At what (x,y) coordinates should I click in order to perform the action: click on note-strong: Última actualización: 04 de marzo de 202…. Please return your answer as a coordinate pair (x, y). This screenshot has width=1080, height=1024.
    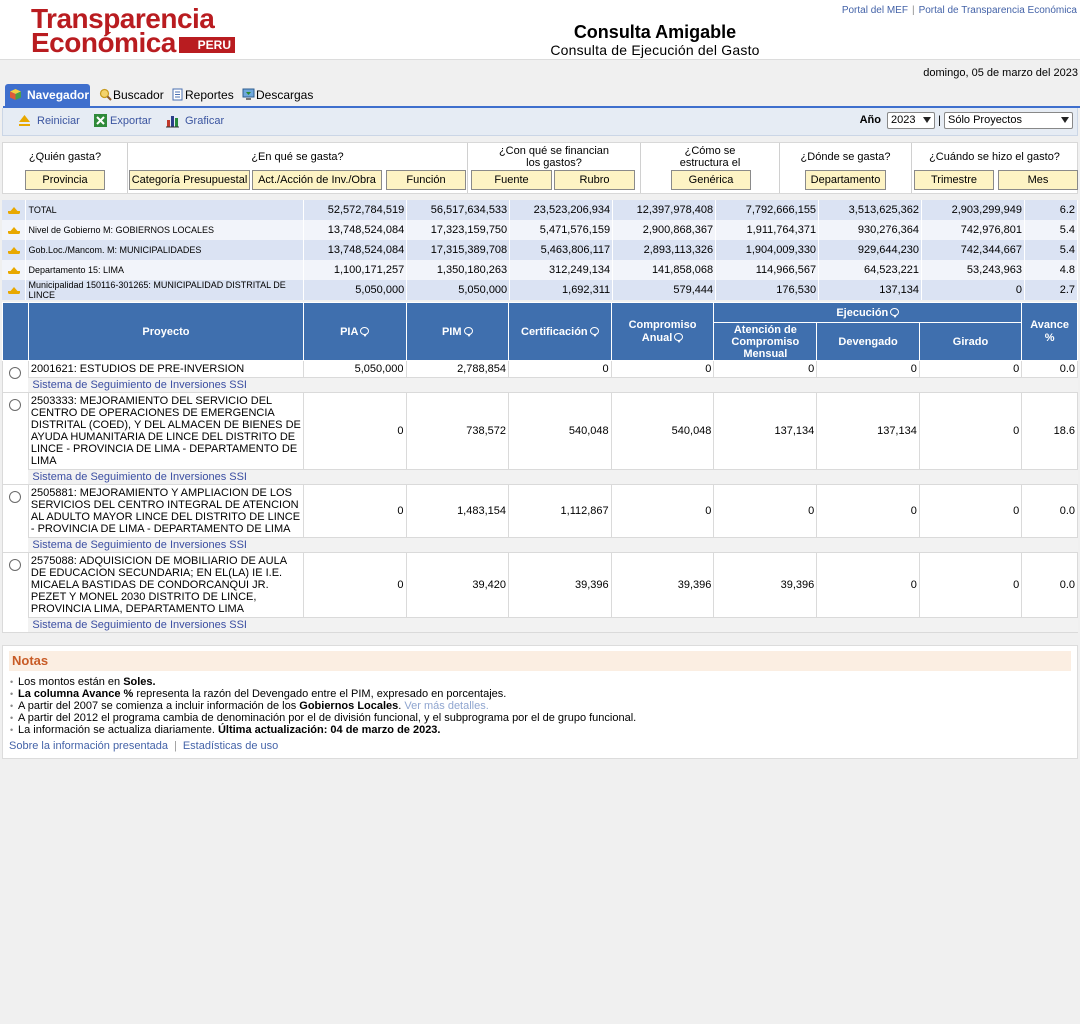
    Looking at the image, I should click on (329, 730).